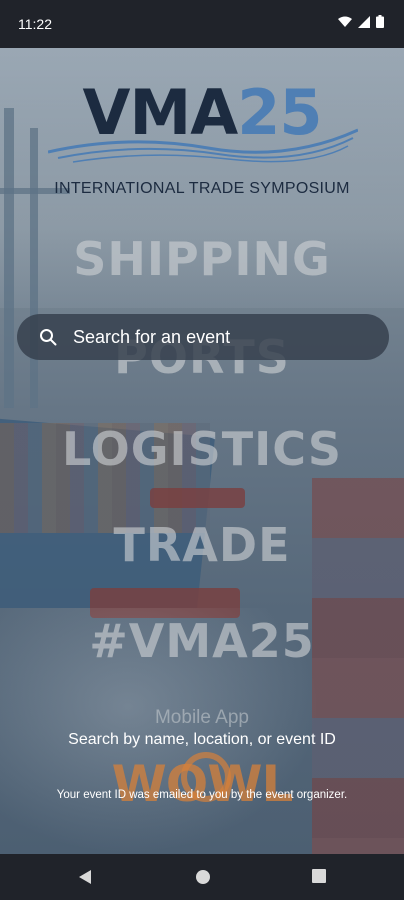 This screenshot has width=404, height=900. I want to click on search-help-text: Search by name, location, or event ID, so click(202, 739).